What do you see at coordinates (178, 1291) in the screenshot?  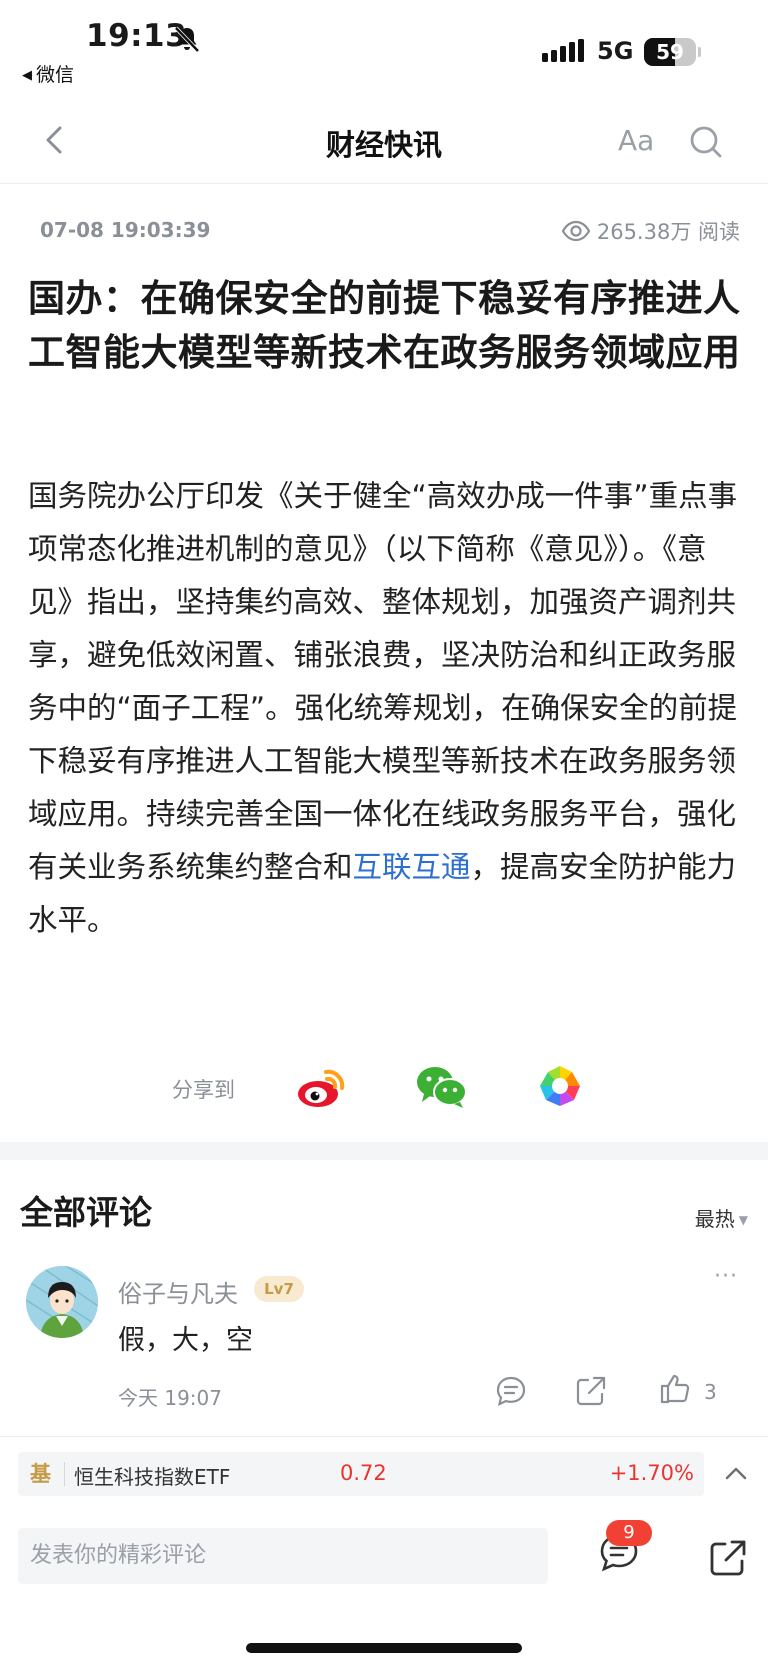 I see `comment-username: 俗子与凡夫` at bounding box center [178, 1291].